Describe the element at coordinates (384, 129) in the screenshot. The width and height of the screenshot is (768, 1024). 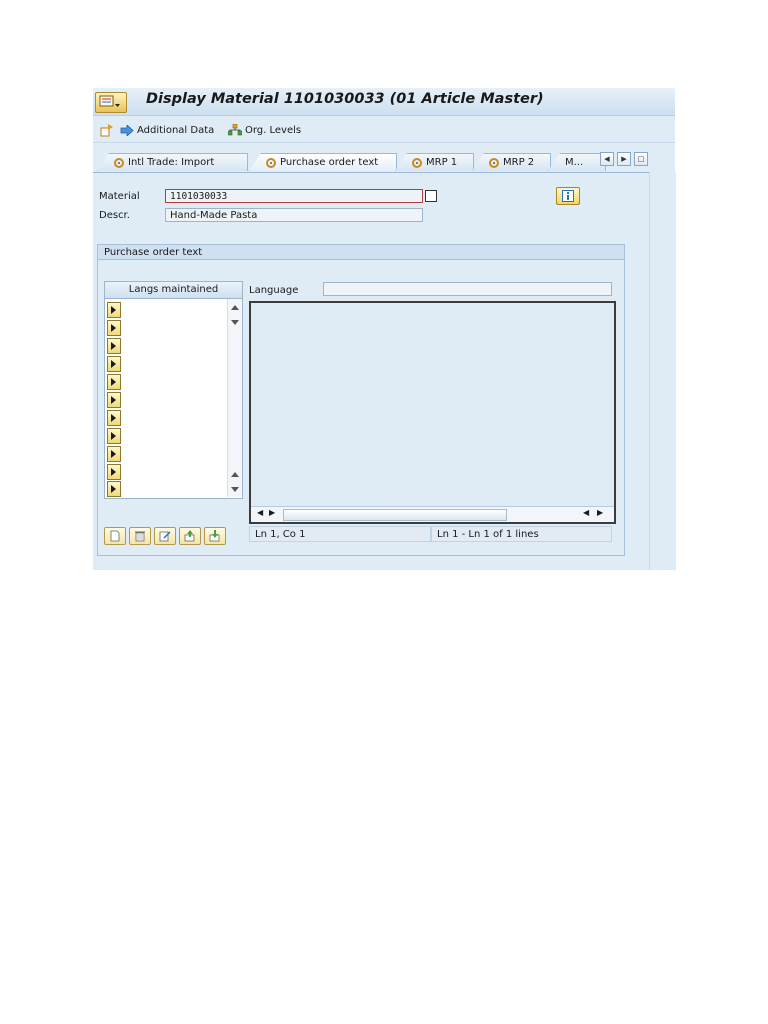
I see `application-toolbar: Additional Data Org. Levels` at that location.